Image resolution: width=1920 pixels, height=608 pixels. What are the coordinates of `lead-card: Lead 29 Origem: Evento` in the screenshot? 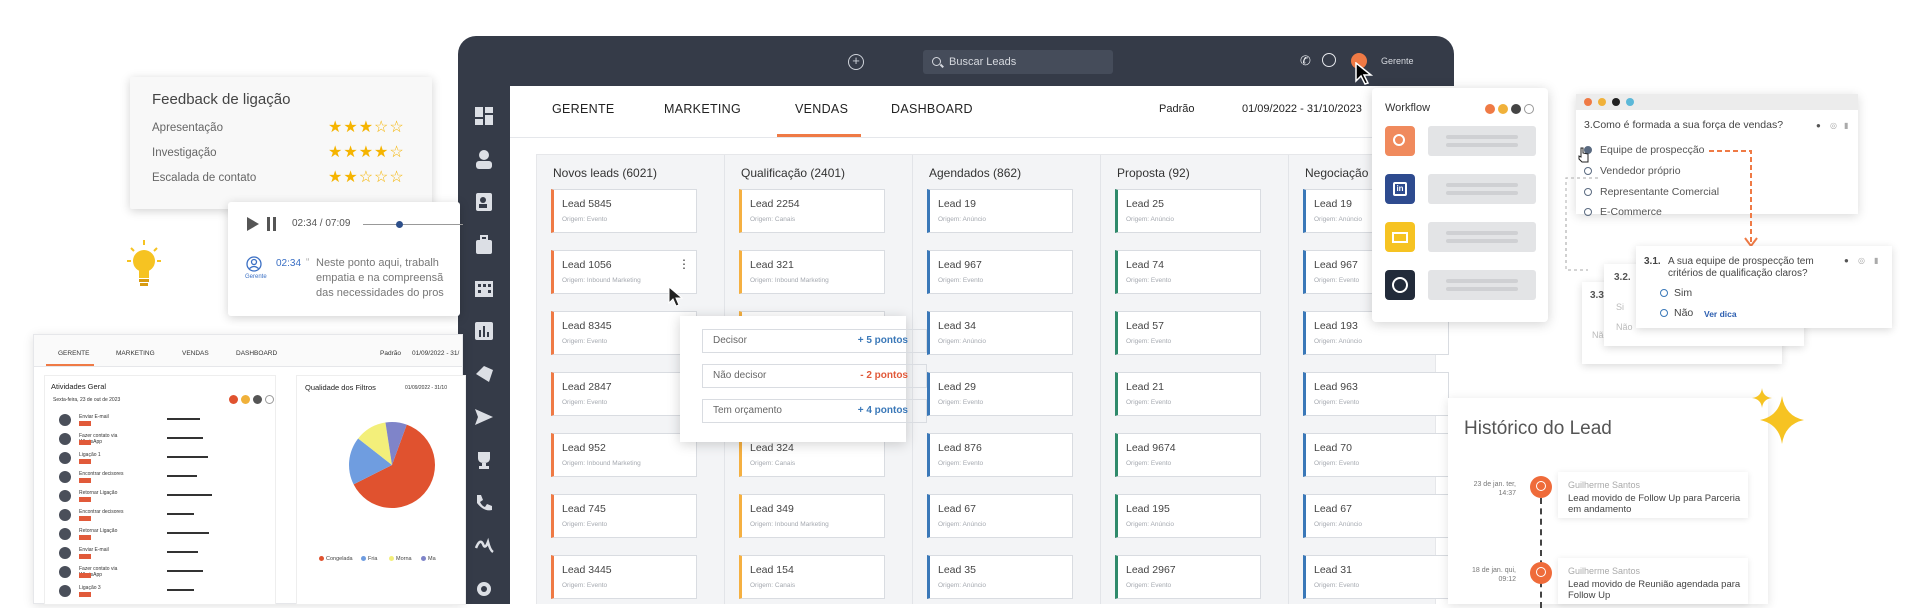 It's located at (1000, 394).